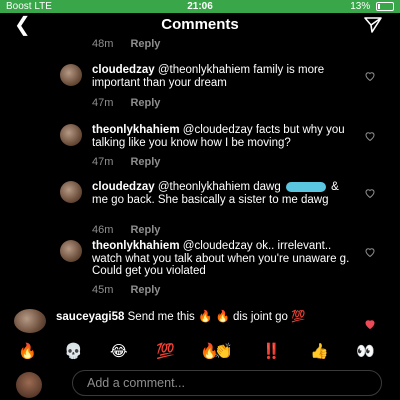 Image resolution: width=400 pixels, height=400 pixels. Describe the element at coordinates (90, 317) in the screenshot. I see `comment-username: sauceyagi58` at that location.